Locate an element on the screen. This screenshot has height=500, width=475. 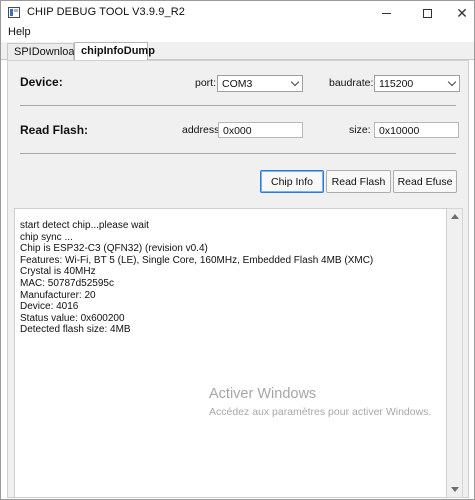
chip-info-button: Chip Info is located at coordinates (292, 181).